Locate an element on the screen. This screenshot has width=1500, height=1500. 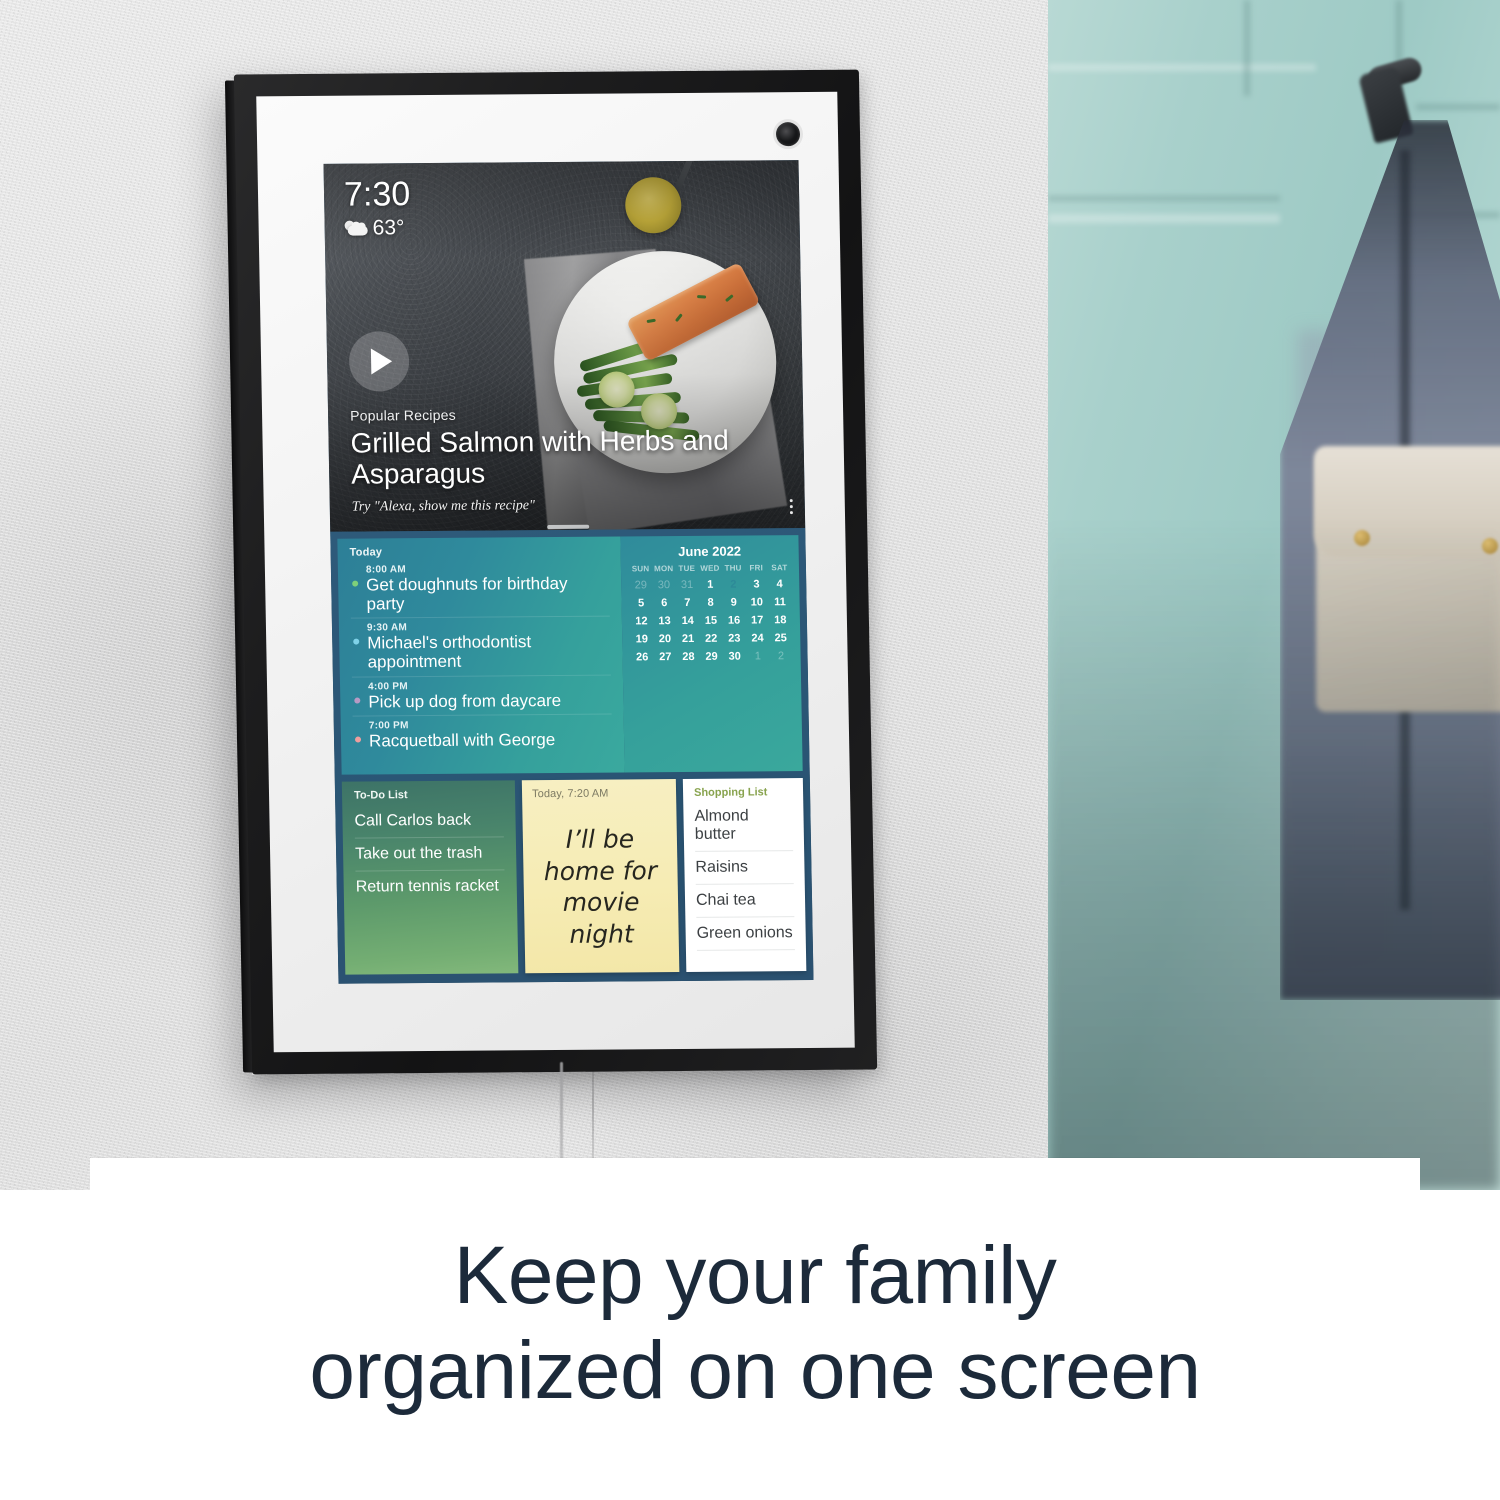
calendar-day: 7 is located at coordinates (687, 603).